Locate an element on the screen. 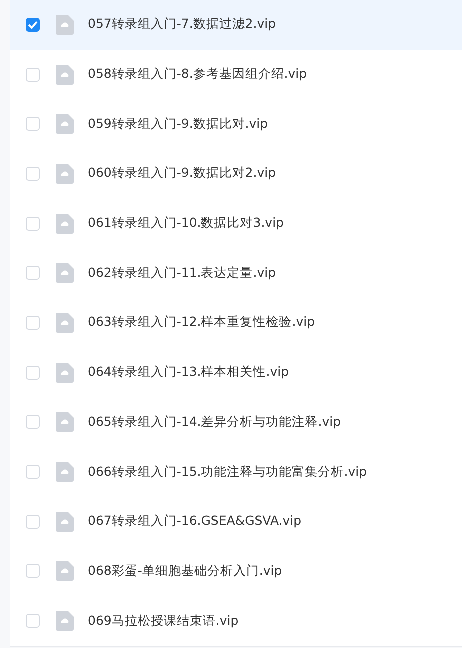 This screenshot has height=648, width=462. file-name: 068彩蛋-单细胞基础分析入门.vip is located at coordinates (185, 571).